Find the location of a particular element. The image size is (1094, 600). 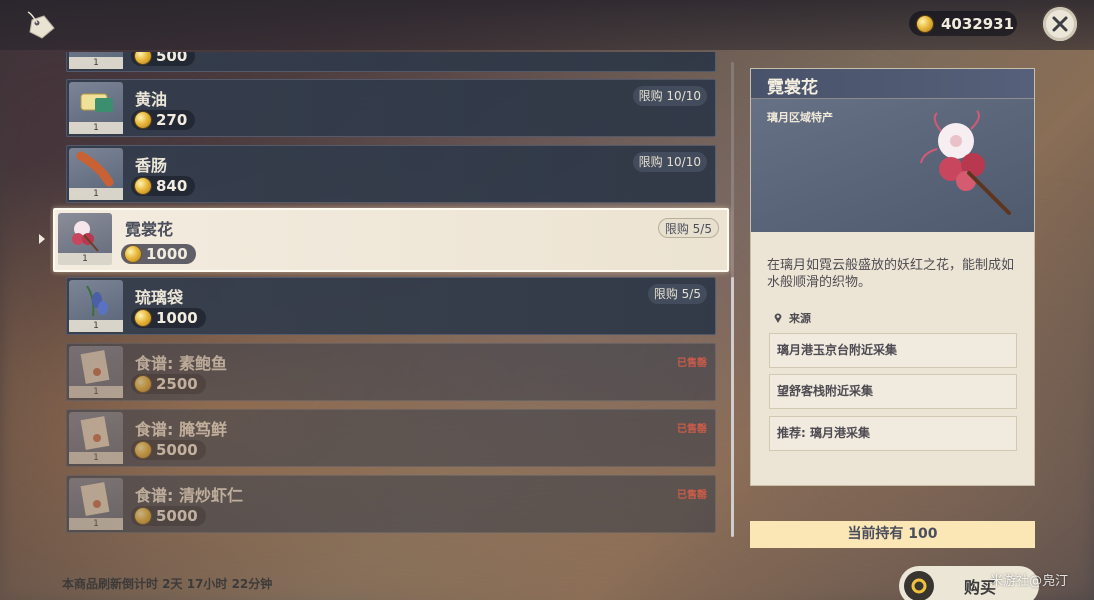

item-name: 食谱: 腌笃鲜 is located at coordinates (181, 429).